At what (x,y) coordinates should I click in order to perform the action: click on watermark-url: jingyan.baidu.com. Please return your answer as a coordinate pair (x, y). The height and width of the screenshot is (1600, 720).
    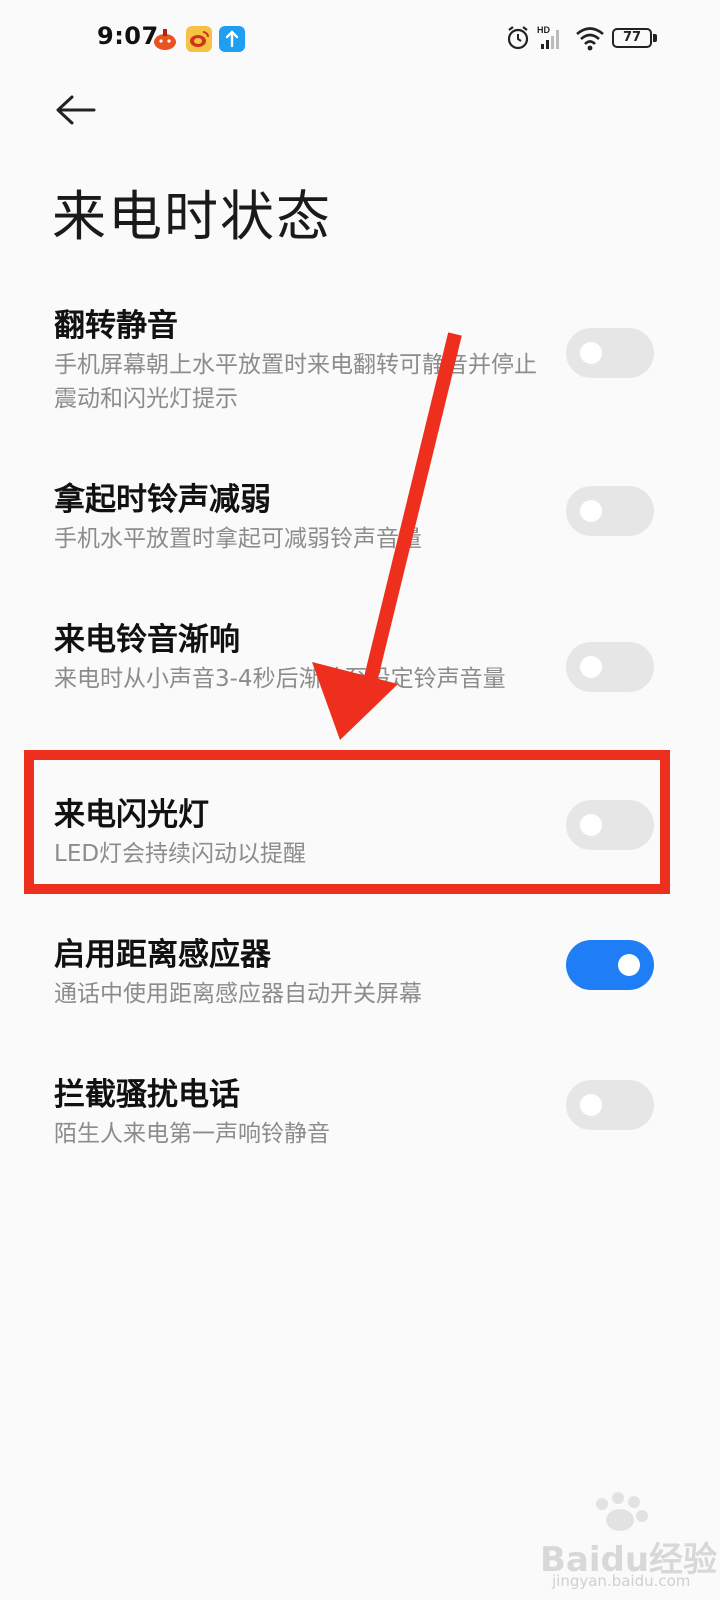
    Looking at the image, I should click on (621, 1581).